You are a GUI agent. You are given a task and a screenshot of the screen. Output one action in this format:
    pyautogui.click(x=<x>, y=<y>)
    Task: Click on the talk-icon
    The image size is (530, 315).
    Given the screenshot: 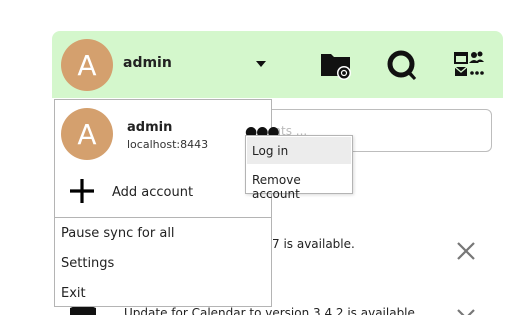 What is the action you would take?
    pyautogui.click(x=402, y=65)
    